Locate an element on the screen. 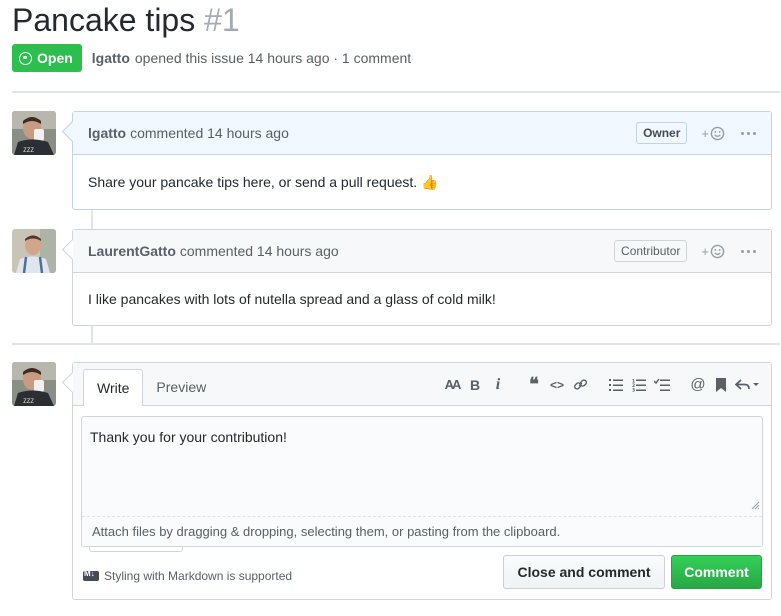 The width and height of the screenshot is (781, 616). close-and-comment-button: Close and comment is located at coordinates (584, 572).